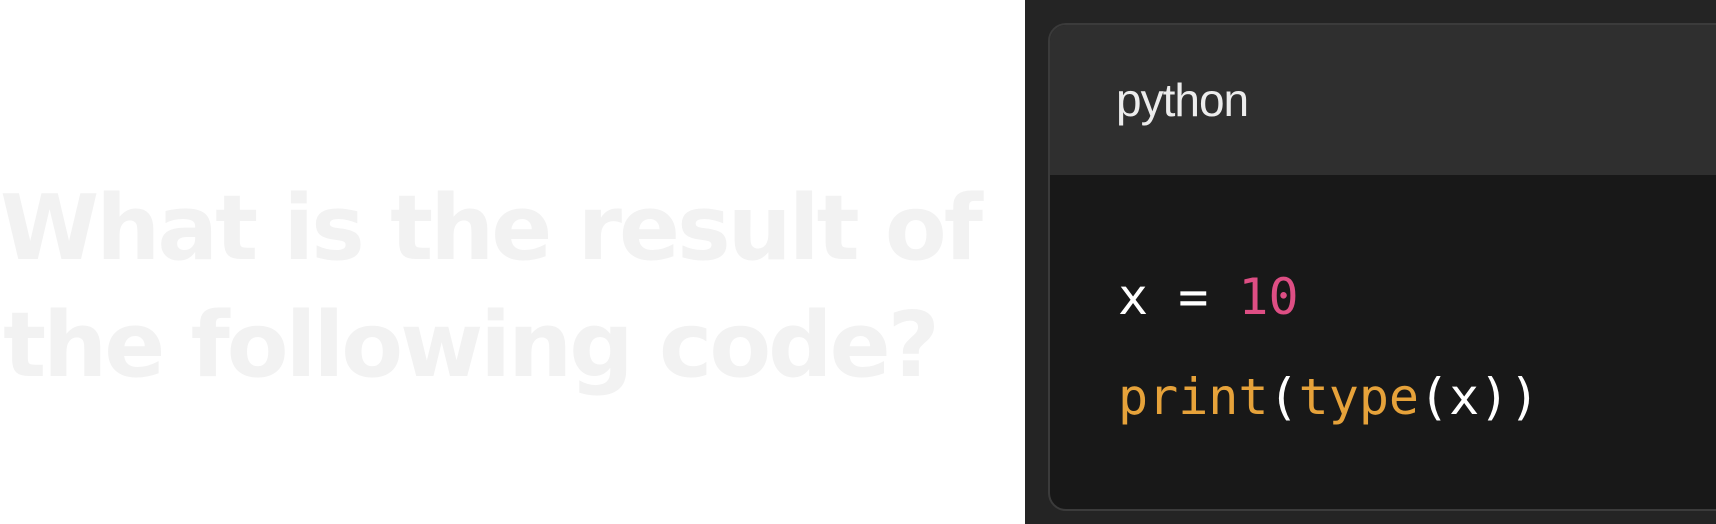  What do you see at coordinates (1359, 397) in the screenshot?
I see `code-token-function-type: type` at bounding box center [1359, 397].